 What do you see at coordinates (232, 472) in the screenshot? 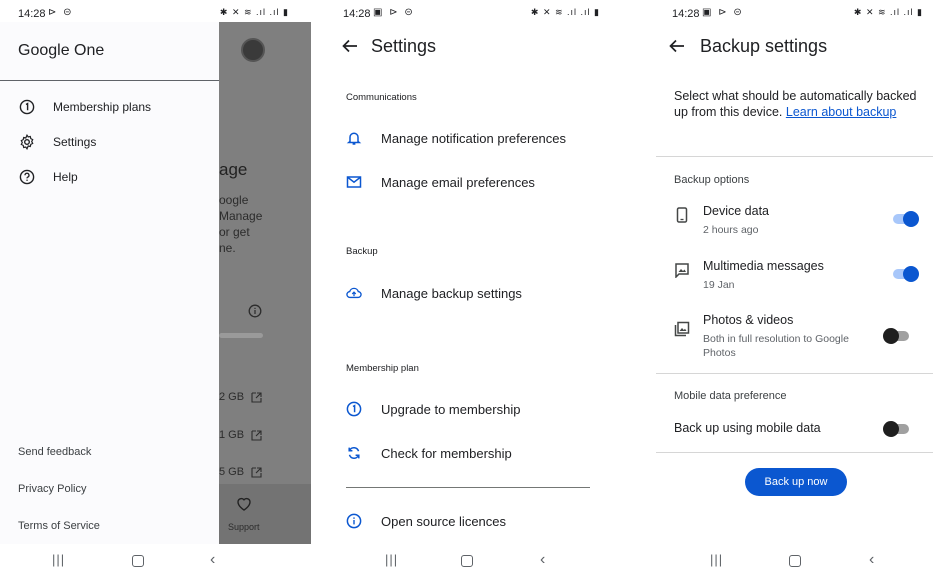
I see `storage-fragment: 5 GB` at bounding box center [232, 472].